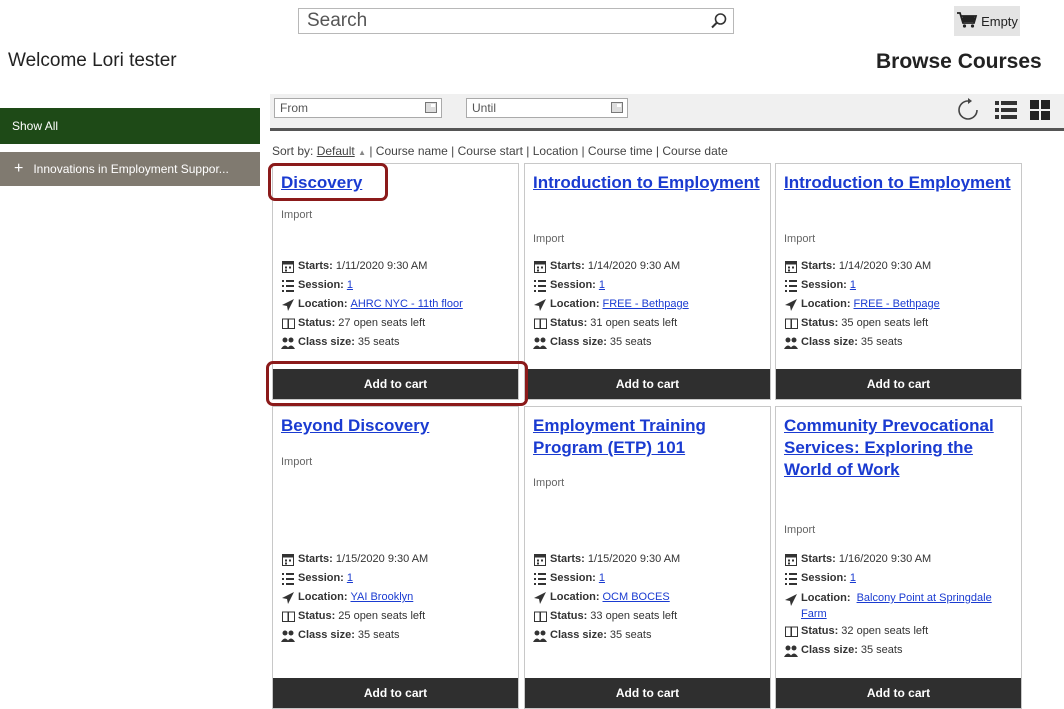 Image resolution: width=1064 pixels, height=709 pixels. I want to click on course-title: Employment Training Program (ETP) 101, so click(649, 437).